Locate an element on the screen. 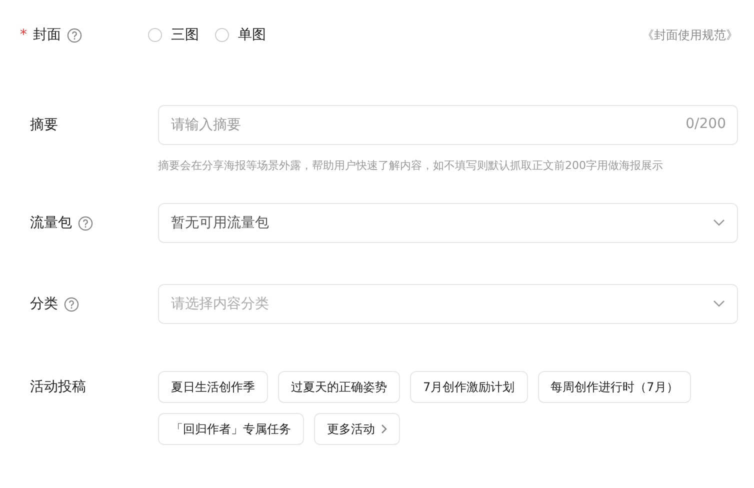 The width and height of the screenshot is (754, 488). field-label: 分类 is located at coordinates (44, 304).